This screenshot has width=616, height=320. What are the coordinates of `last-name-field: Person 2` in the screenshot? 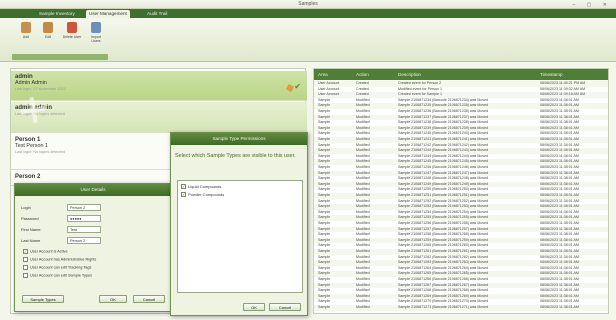 It's located at (84, 240).